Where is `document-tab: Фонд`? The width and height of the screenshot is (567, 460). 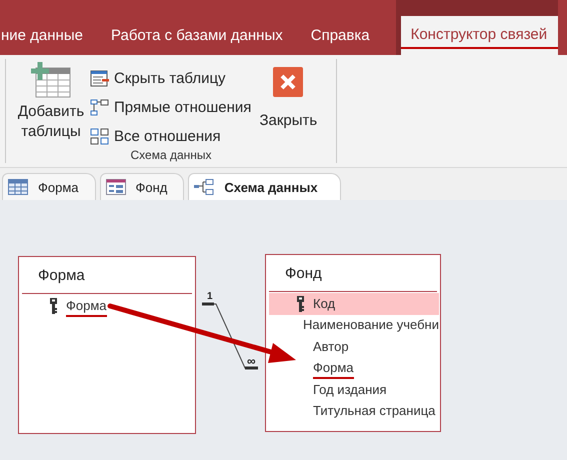
document-tab: Фонд is located at coordinates (142, 186).